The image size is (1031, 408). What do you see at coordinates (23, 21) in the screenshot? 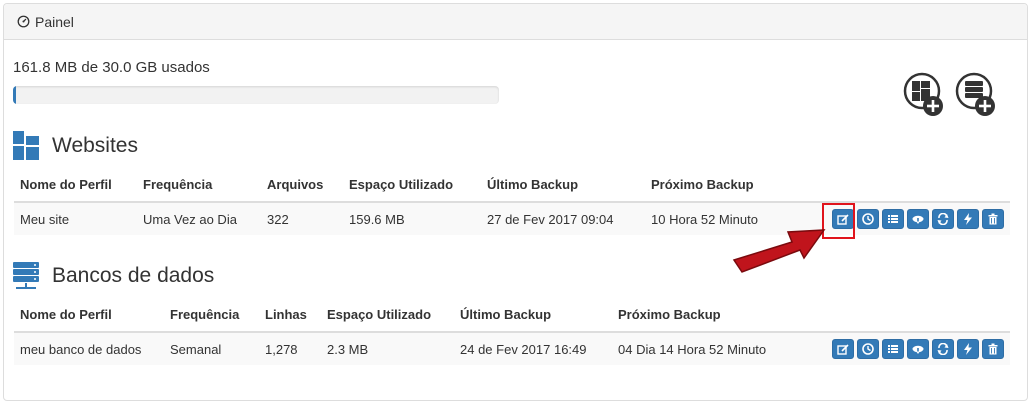
I see `dashboard-icon` at bounding box center [23, 21].